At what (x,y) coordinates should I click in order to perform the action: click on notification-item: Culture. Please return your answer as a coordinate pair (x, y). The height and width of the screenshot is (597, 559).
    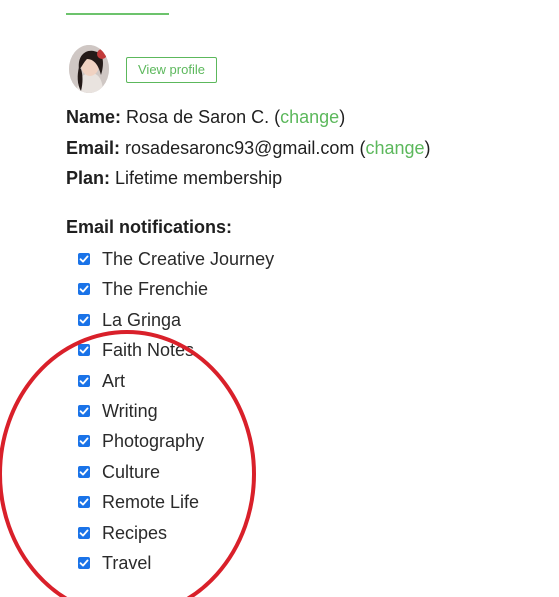
    Looking at the image, I should click on (119, 472).